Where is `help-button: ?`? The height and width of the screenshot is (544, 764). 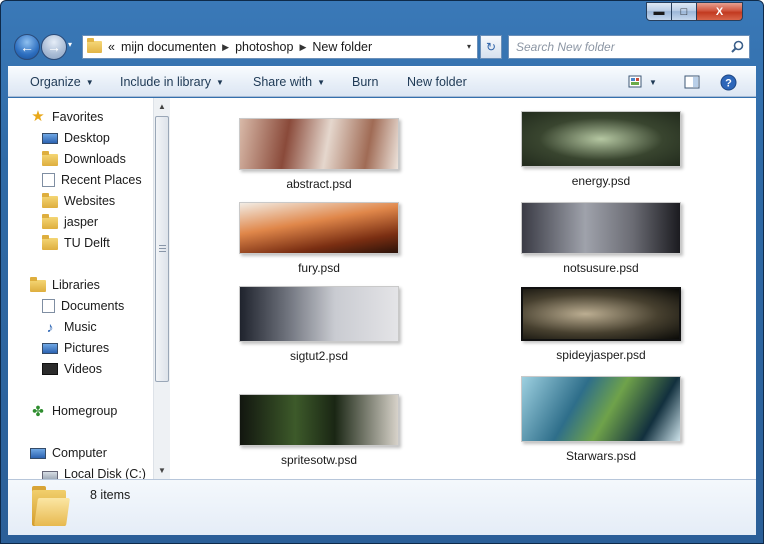 help-button: ? is located at coordinates (728, 82).